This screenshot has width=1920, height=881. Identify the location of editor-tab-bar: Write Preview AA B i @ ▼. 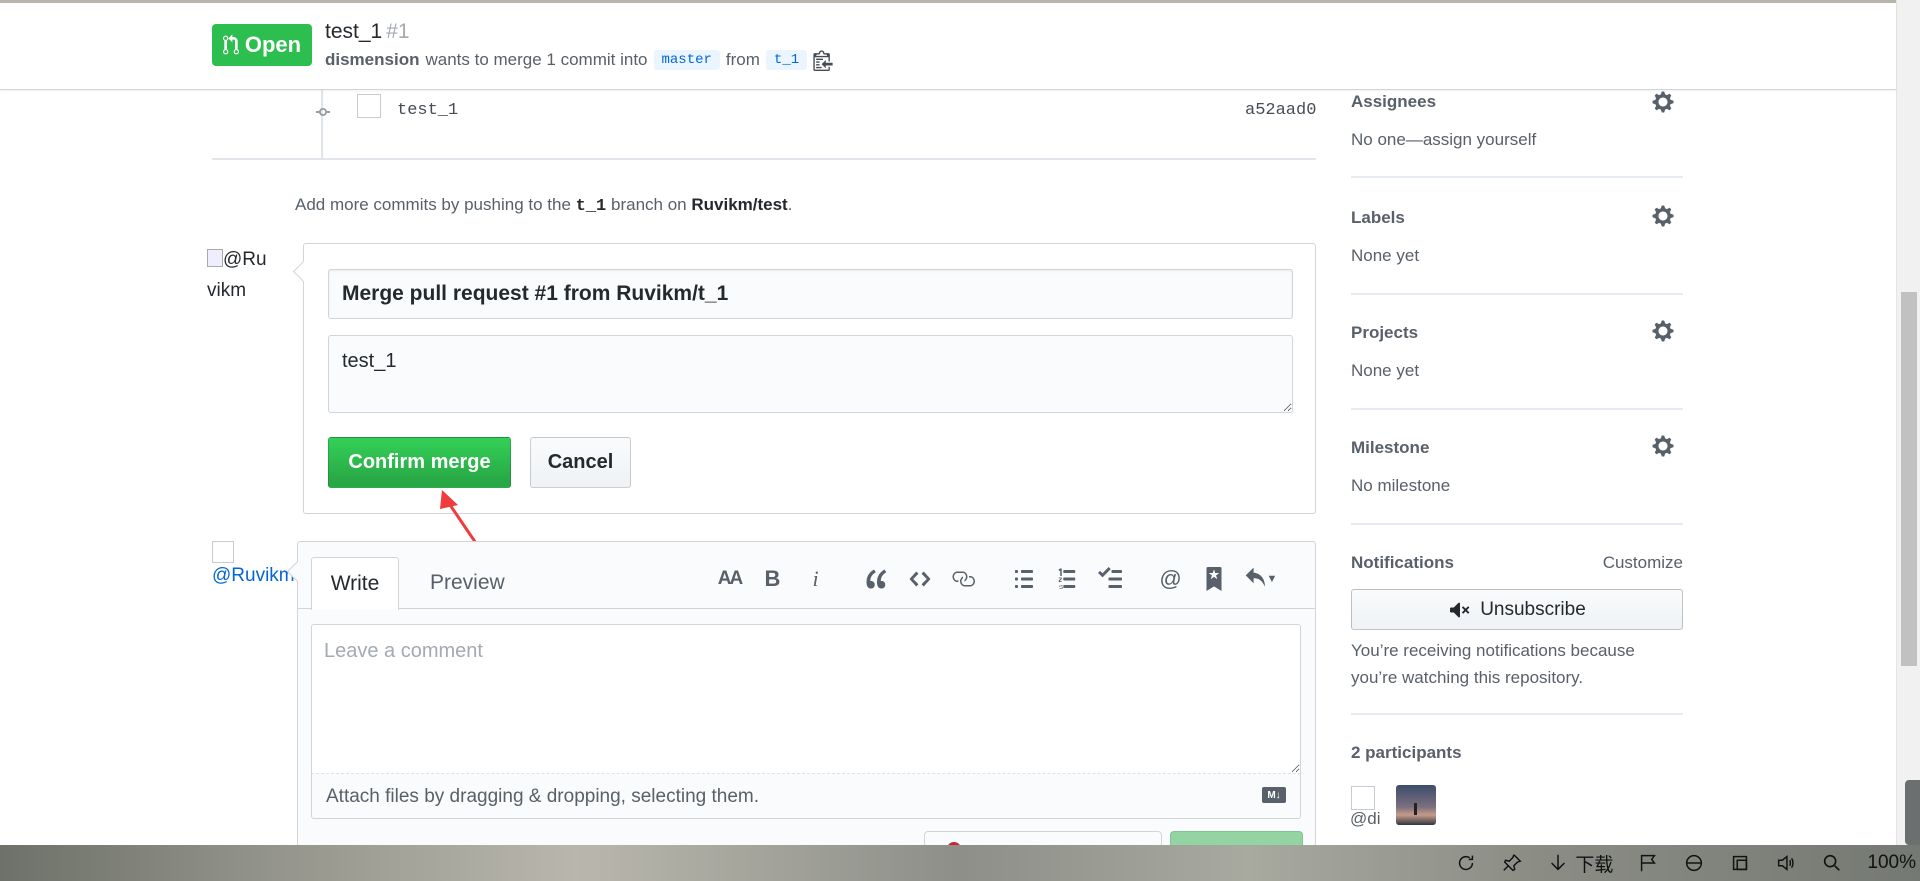
(806, 576).